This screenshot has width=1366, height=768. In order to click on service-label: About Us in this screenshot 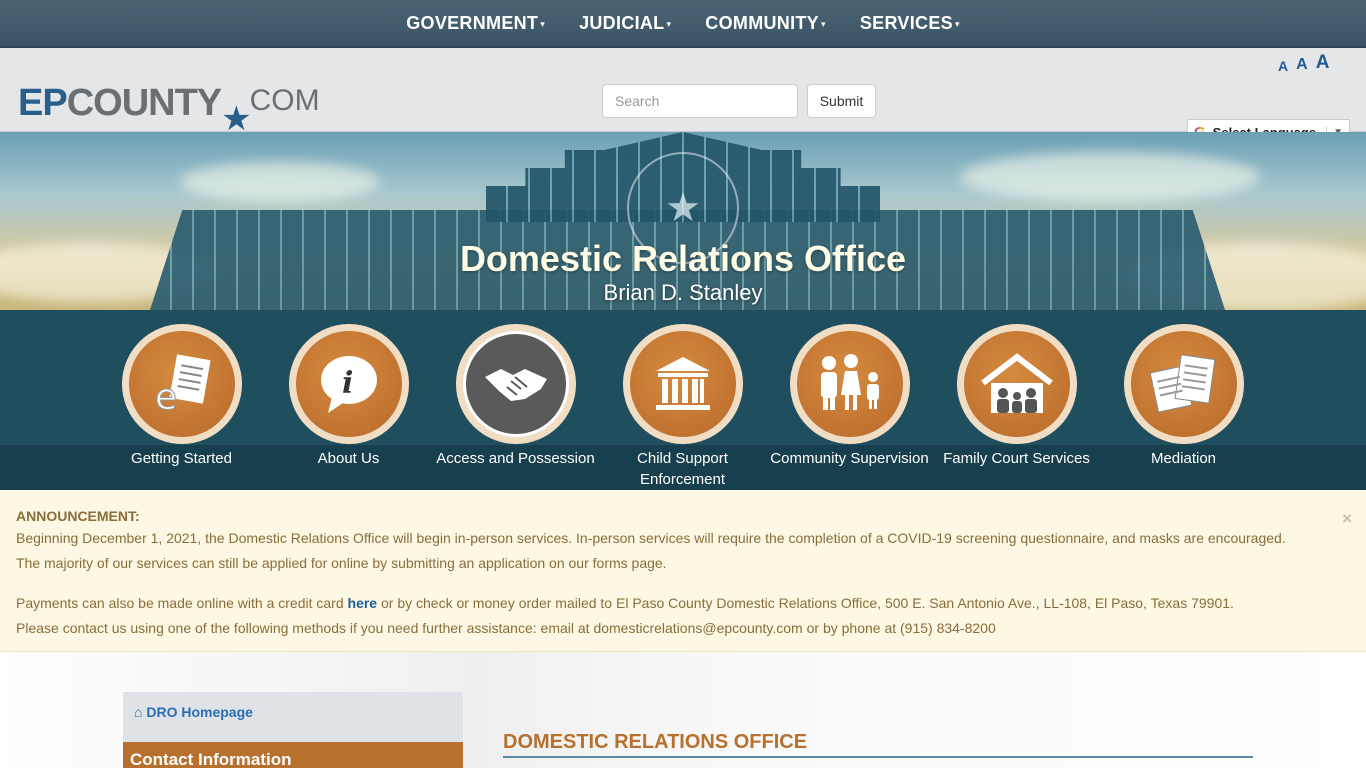, I will do `click(348, 458)`.